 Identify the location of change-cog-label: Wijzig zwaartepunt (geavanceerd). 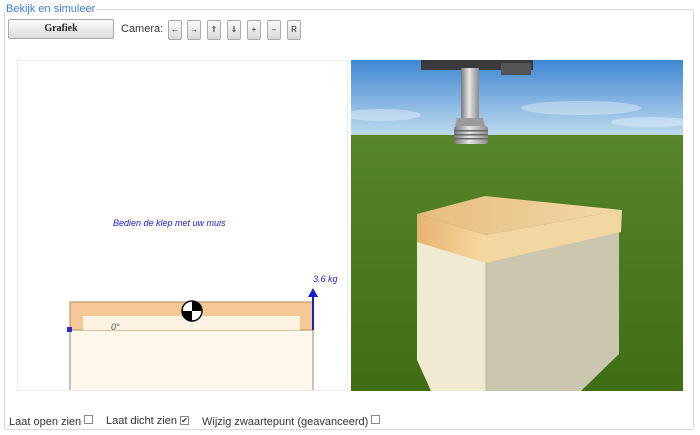
(285, 422).